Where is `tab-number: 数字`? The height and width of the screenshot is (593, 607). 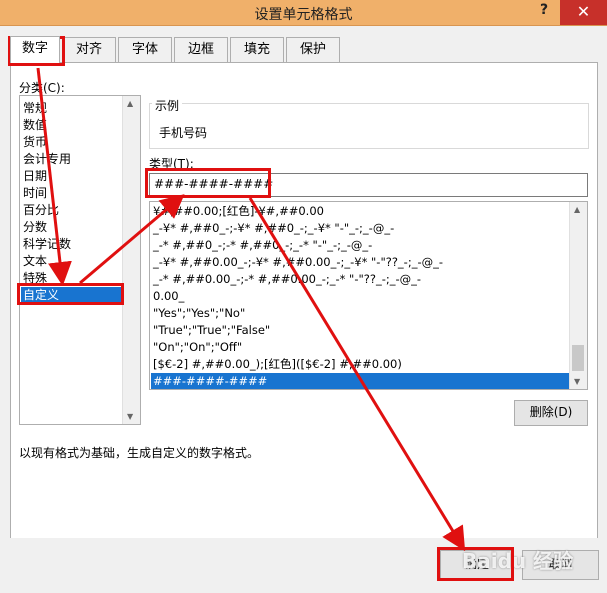
tab-number: 数字 is located at coordinates (35, 49).